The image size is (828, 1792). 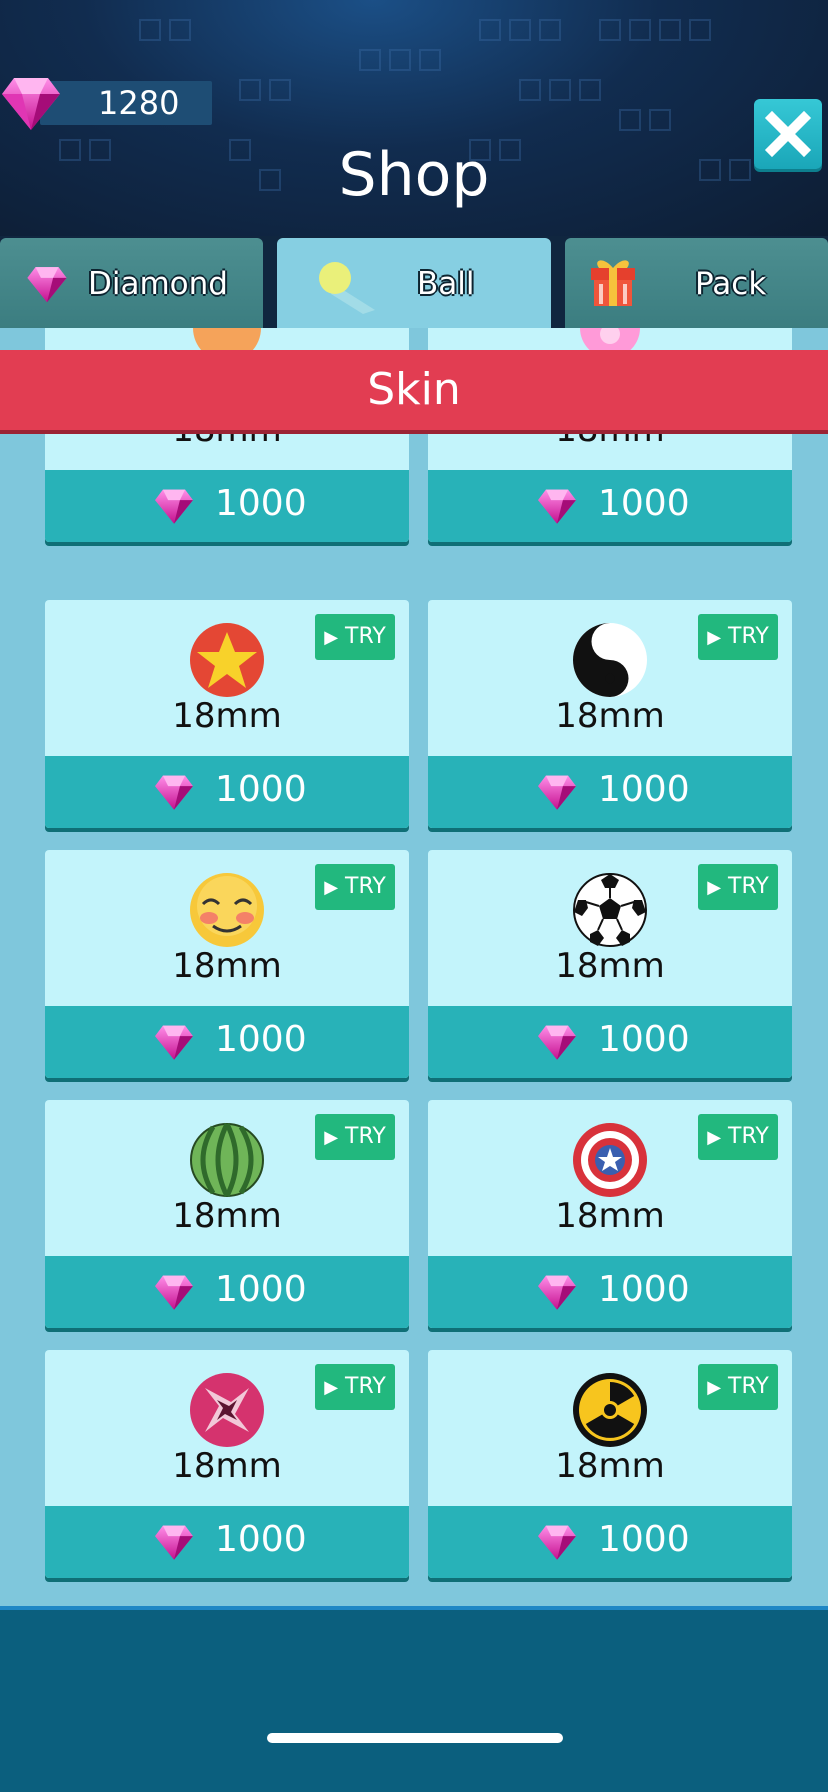 I want to click on tab-ball: Ball, so click(x=414, y=283).